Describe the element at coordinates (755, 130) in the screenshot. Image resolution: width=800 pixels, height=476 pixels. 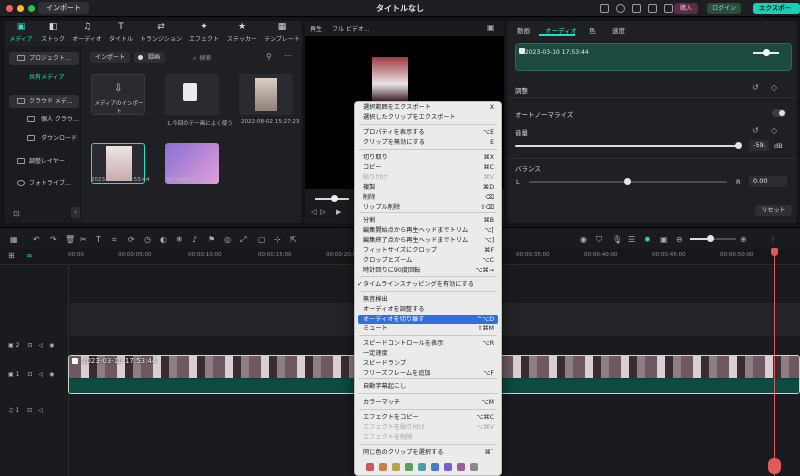
I see `volume-reset-icon: ↺` at that location.